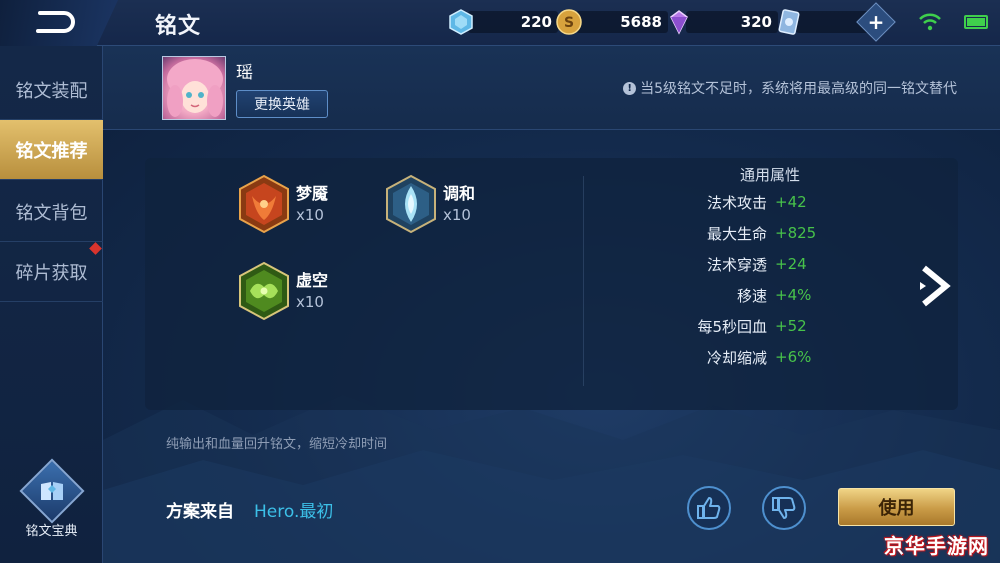 The height and width of the screenshot is (563, 1000). I want to click on attribute-value: +24, so click(791, 264).